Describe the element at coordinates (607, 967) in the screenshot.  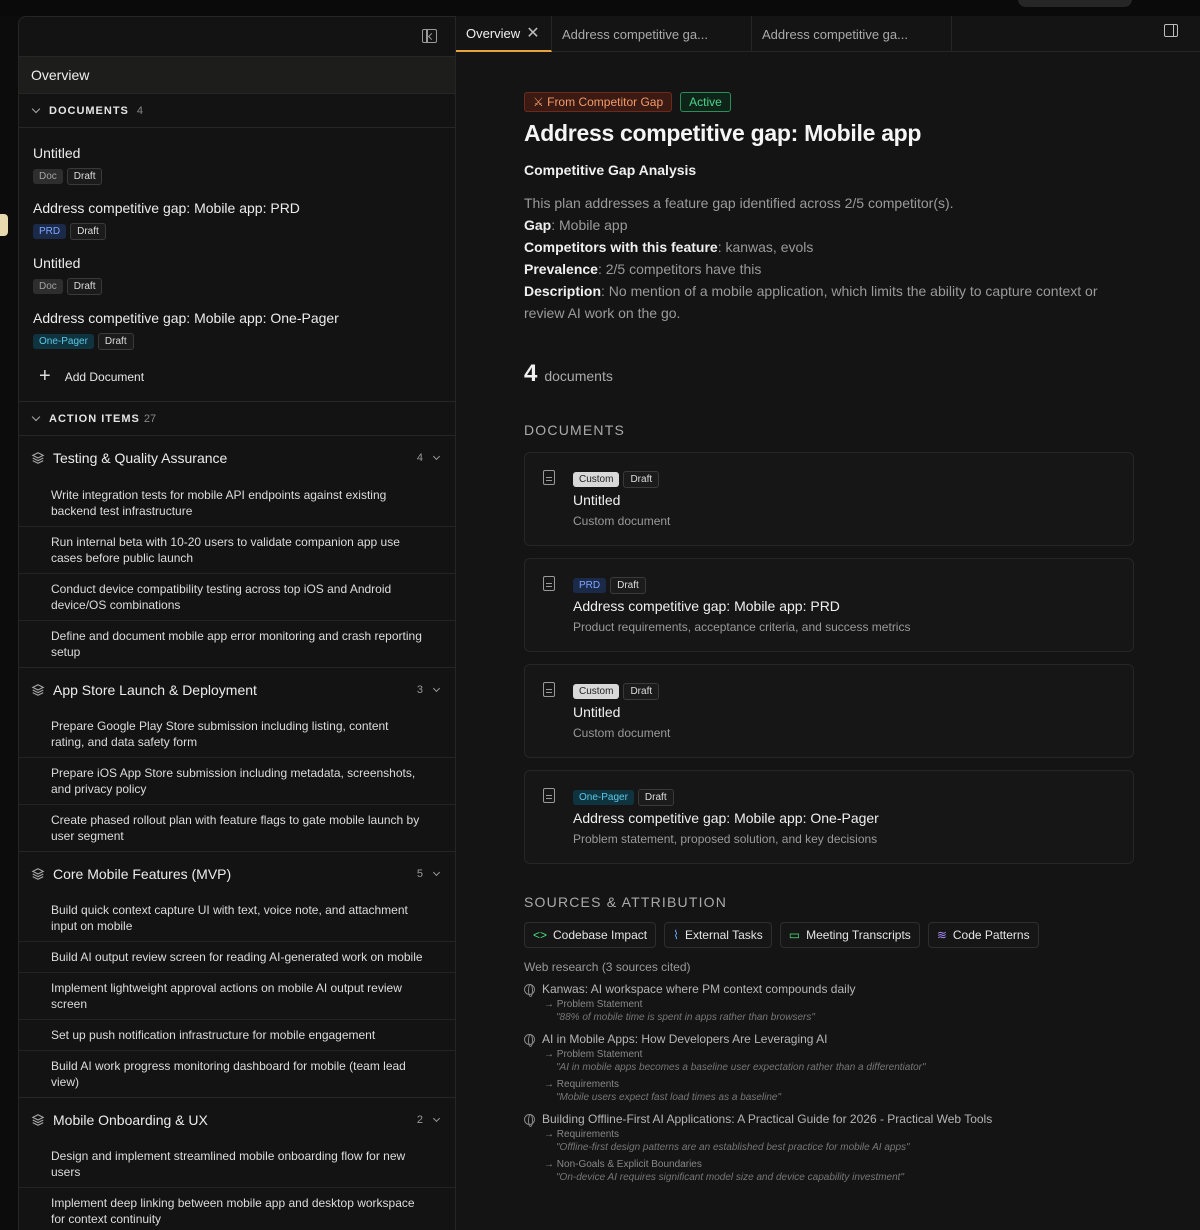
I see `web-research-label: Web research (3 sources cited)` at that location.